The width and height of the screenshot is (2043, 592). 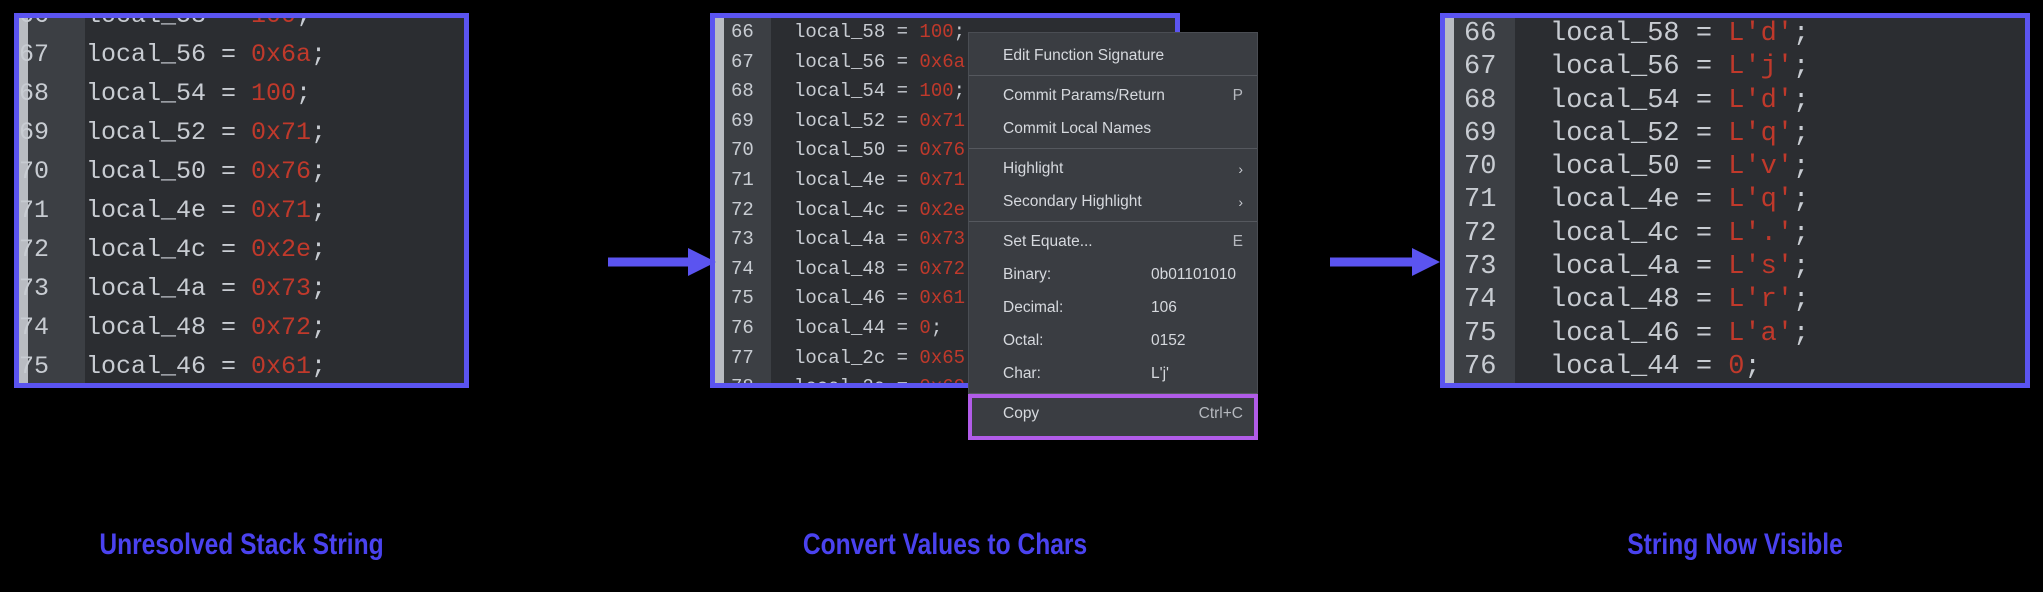 What do you see at coordinates (942, 379) in the screenshot?
I see `literal-value: 0x69` at bounding box center [942, 379].